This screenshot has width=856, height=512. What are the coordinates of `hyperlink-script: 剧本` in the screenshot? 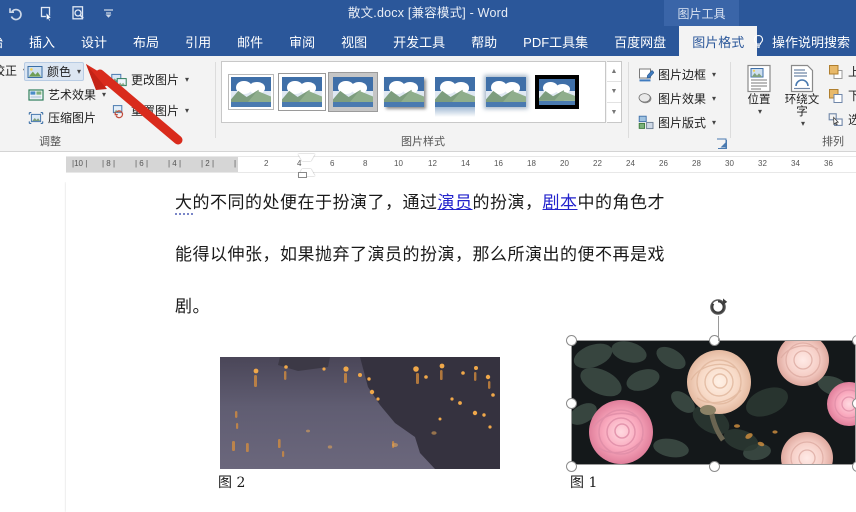 It's located at (560, 203).